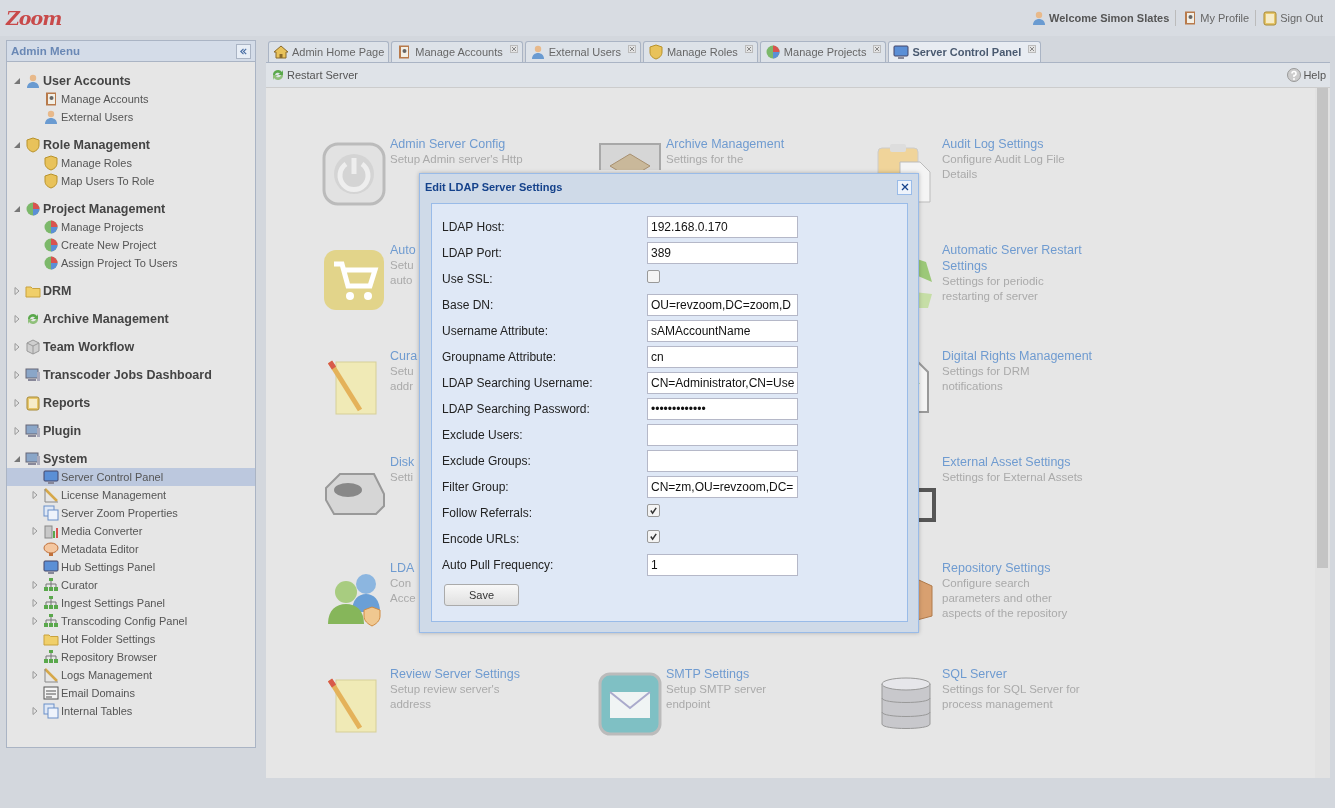  What do you see at coordinates (131, 291) in the screenshot?
I see `tree-group: DRM` at bounding box center [131, 291].